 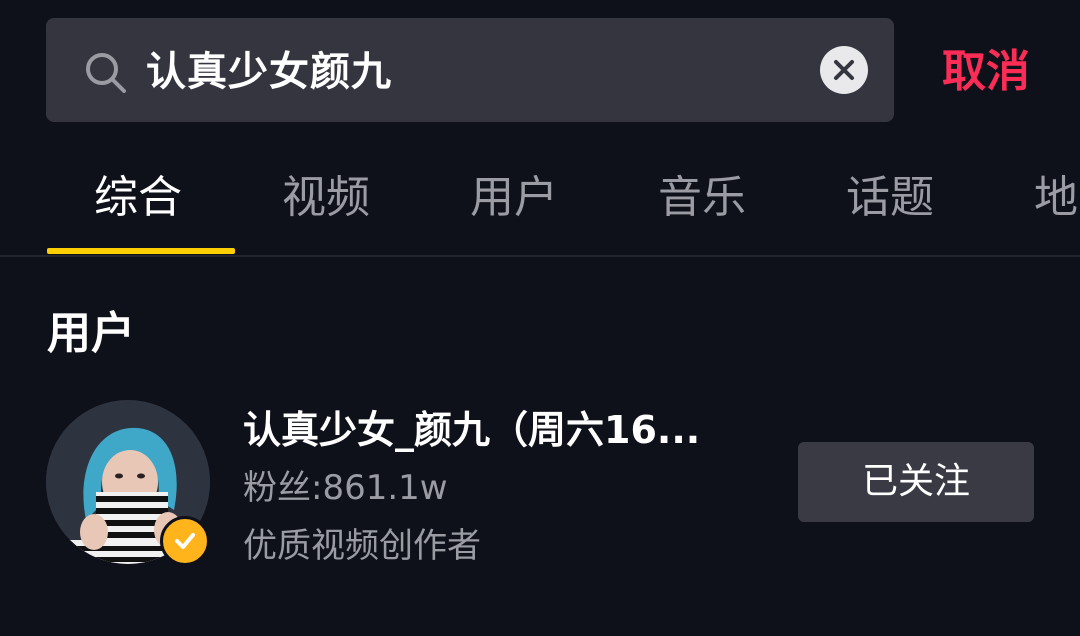 I want to click on close-icon, so click(x=844, y=70).